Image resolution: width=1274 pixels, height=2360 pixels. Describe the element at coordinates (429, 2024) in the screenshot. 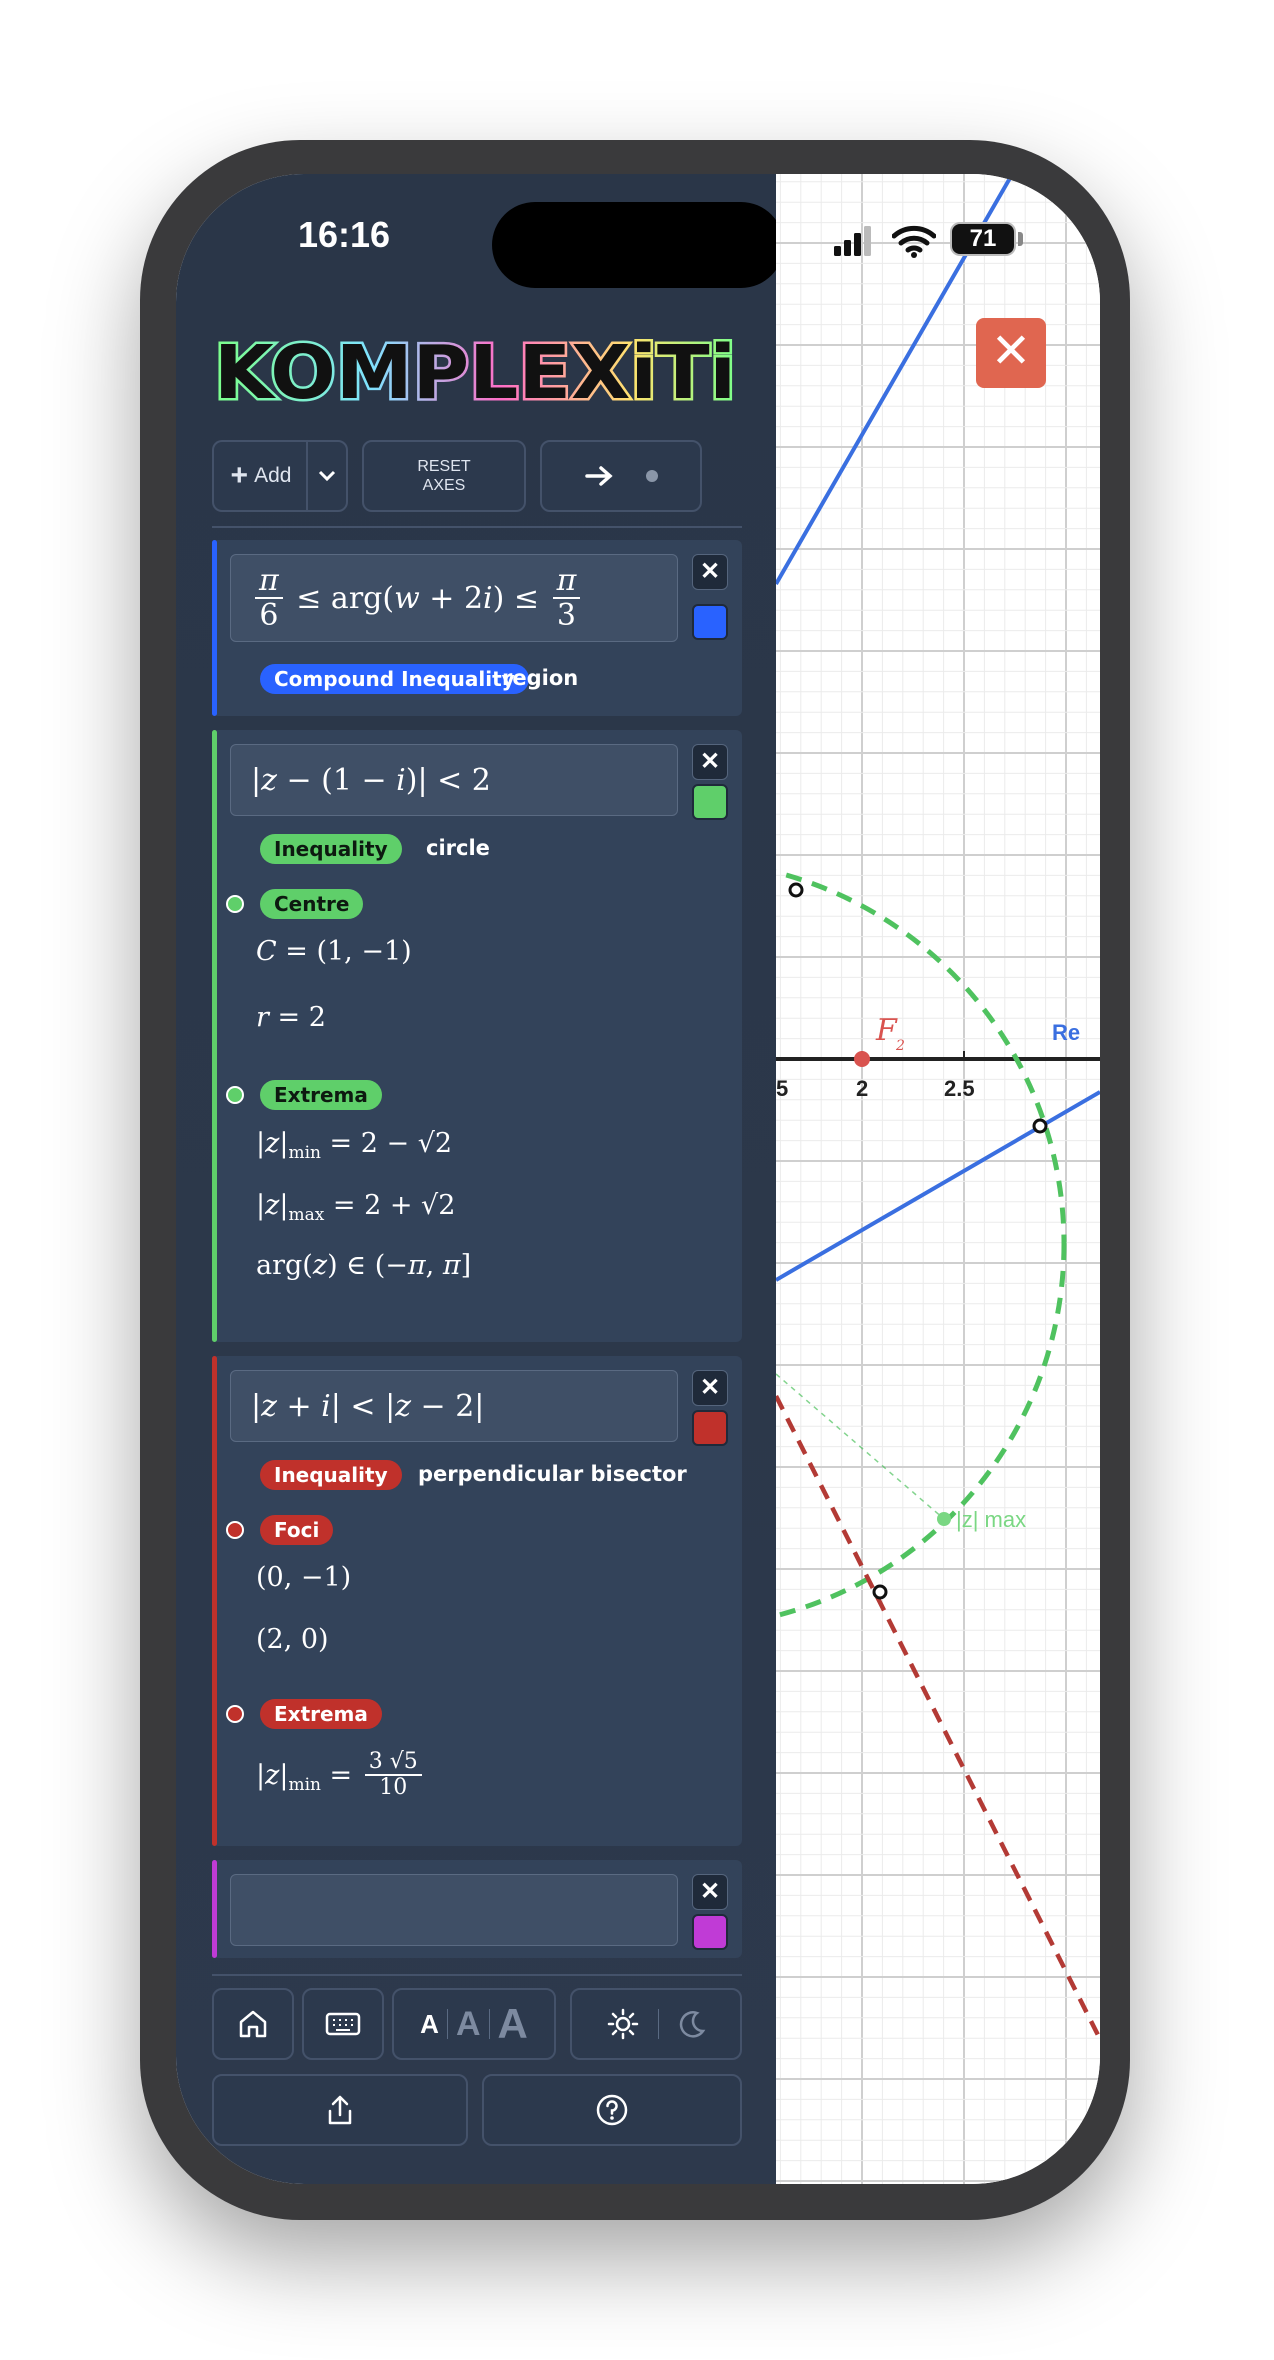

I see `font-small-button: A` at that location.